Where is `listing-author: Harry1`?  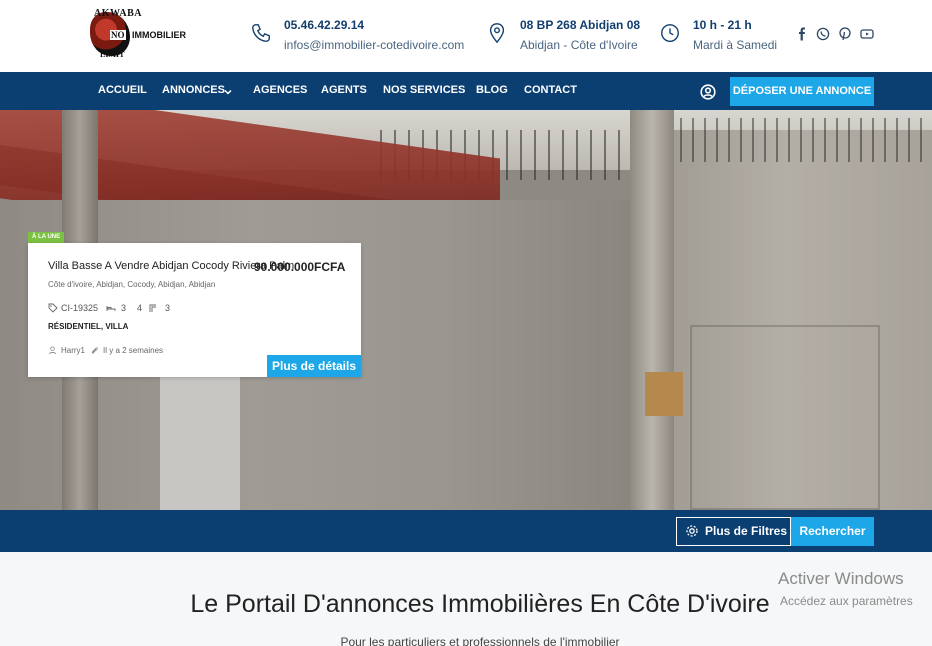 listing-author: Harry1 is located at coordinates (73, 350).